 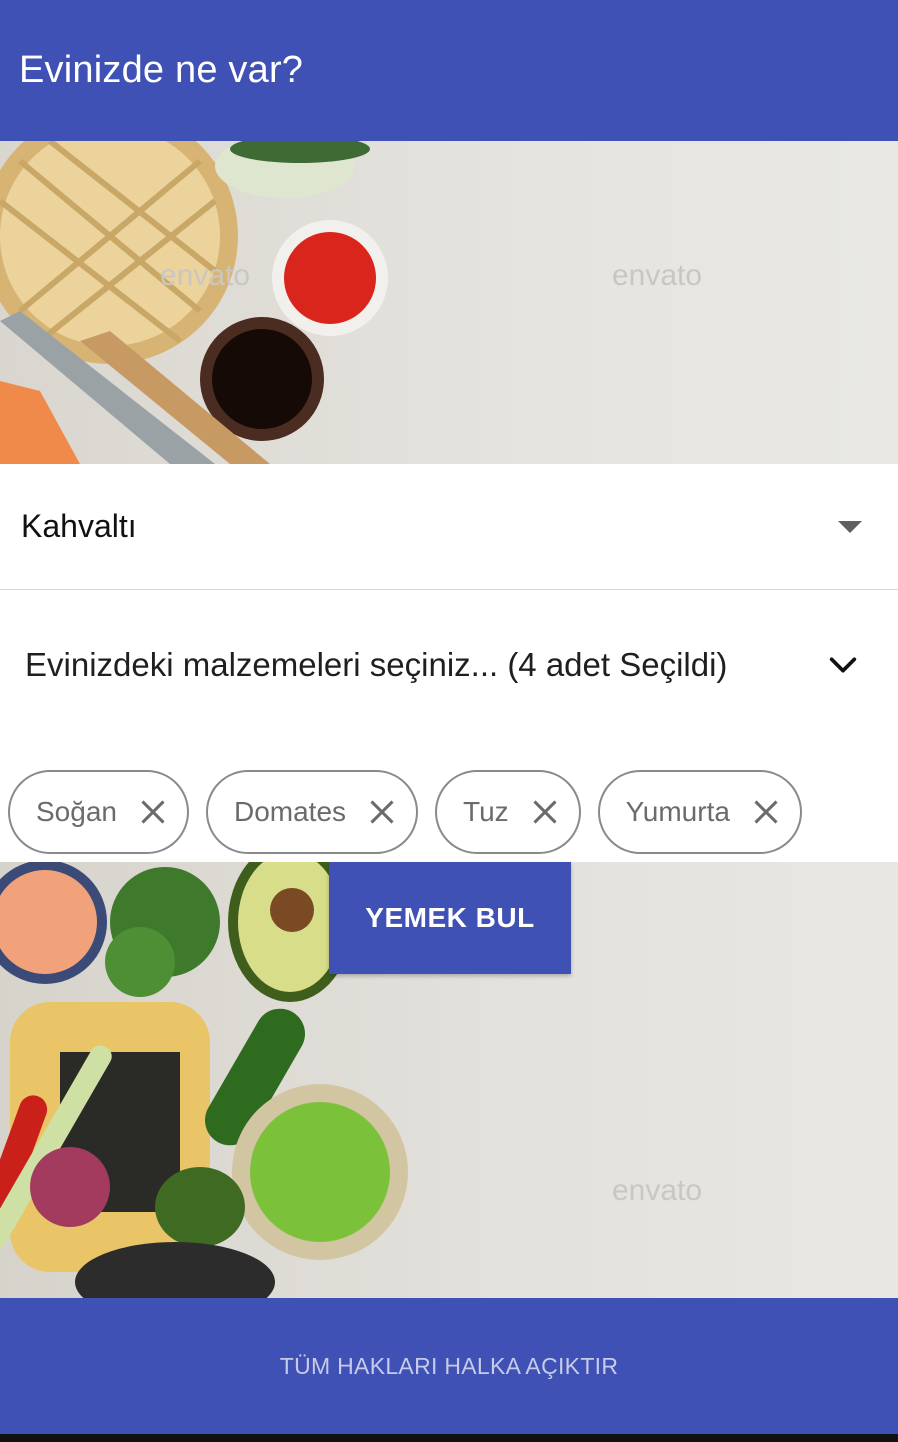 What do you see at coordinates (677, 811) in the screenshot?
I see `chip-label: Yumurta` at bounding box center [677, 811].